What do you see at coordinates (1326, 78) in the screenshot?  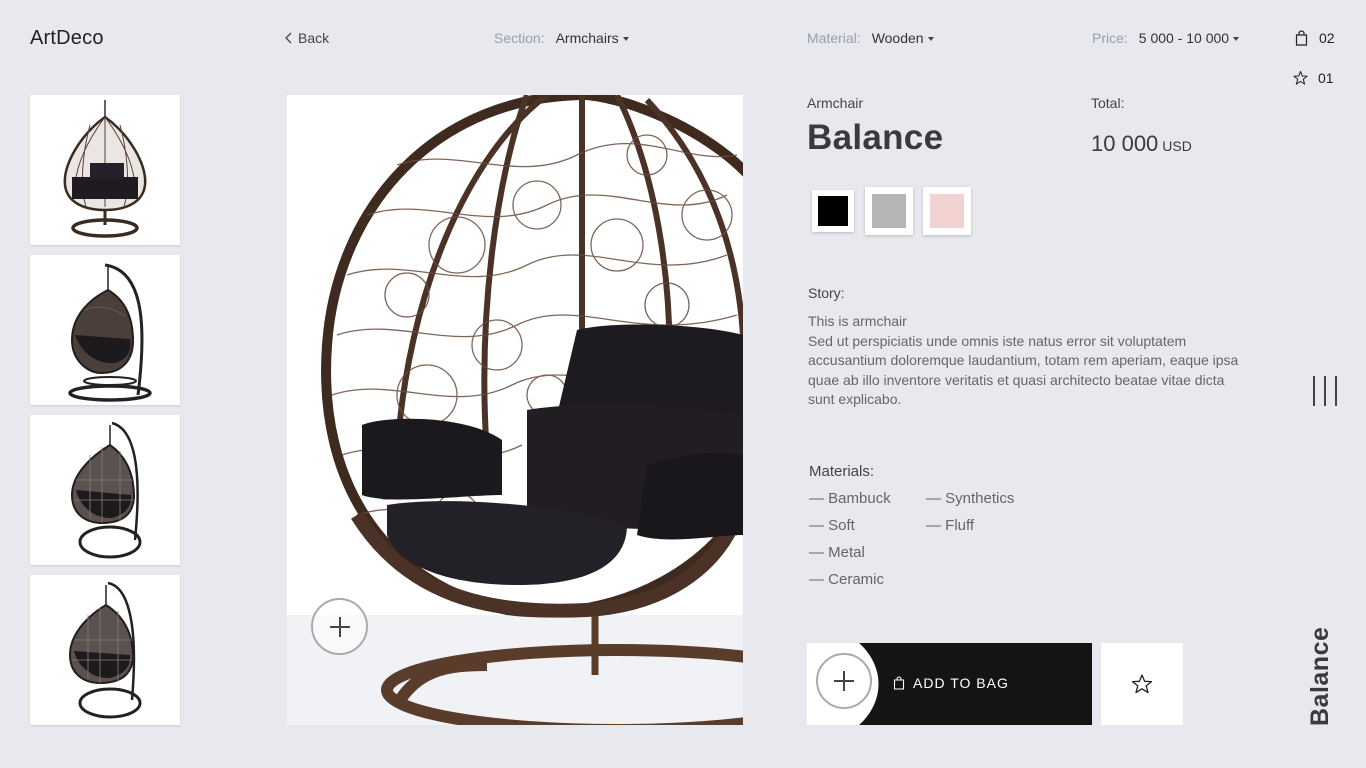 I see `favorites-count: 01` at bounding box center [1326, 78].